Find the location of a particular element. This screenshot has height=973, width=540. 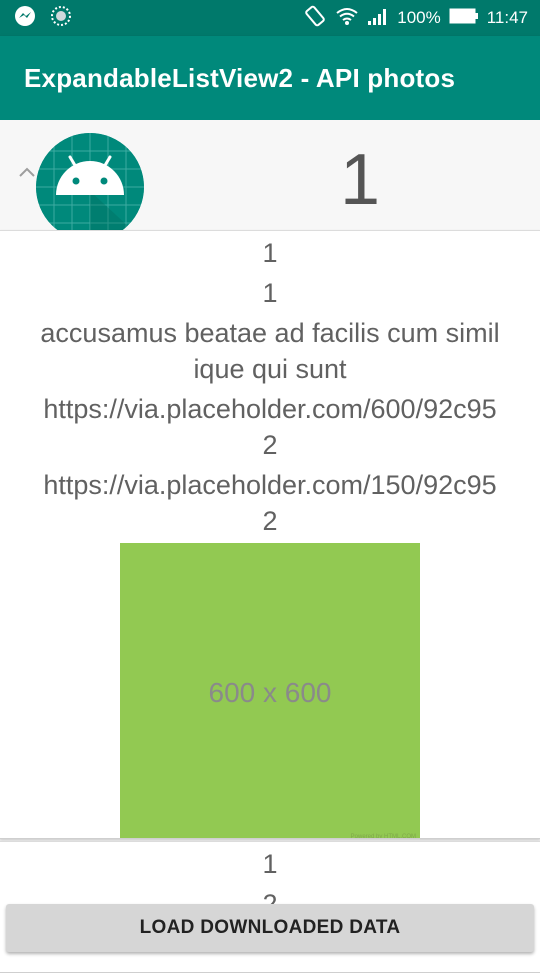

item-thumbnail-url: https://via.placeholder.com/150/92c952 is located at coordinates (270, 503).